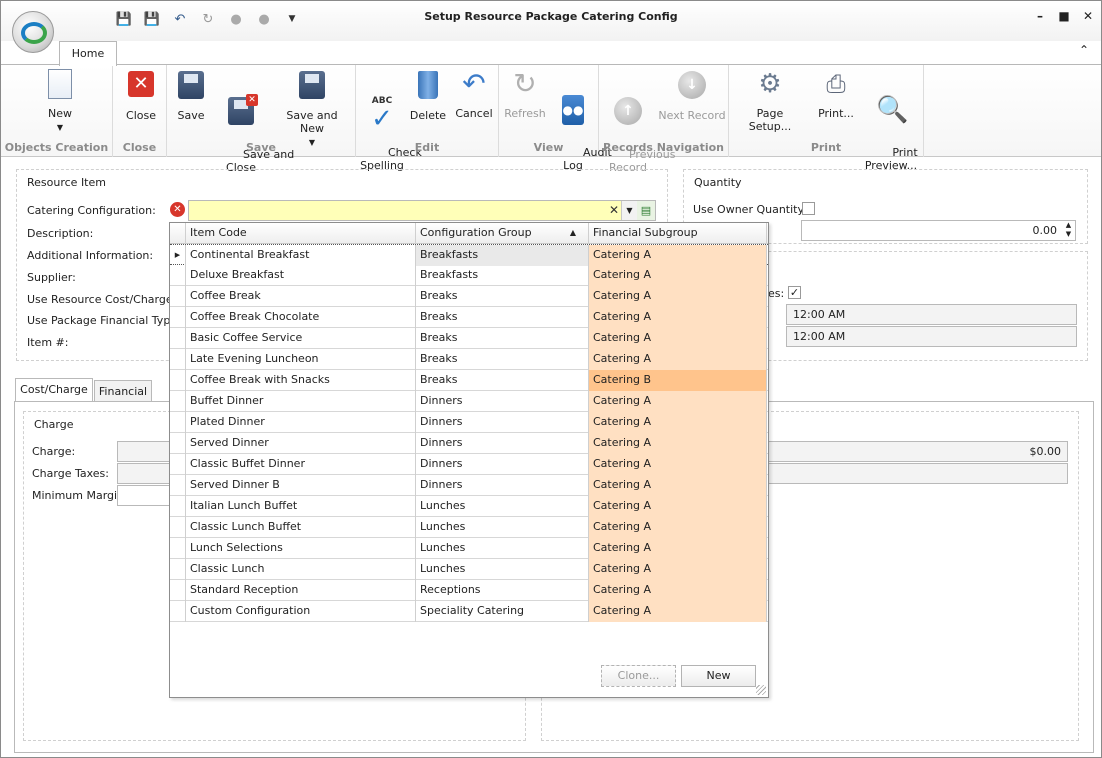 This screenshot has height=758, width=1102. I want to click on charge-input, so click(147, 451).